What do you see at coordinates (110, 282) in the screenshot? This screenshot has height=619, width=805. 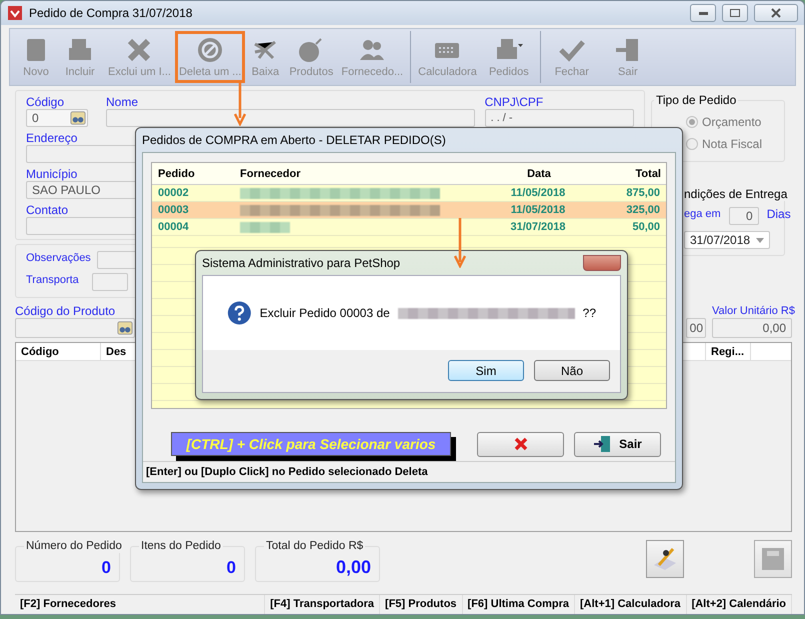 I see `carrier-field` at bounding box center [110, 282].